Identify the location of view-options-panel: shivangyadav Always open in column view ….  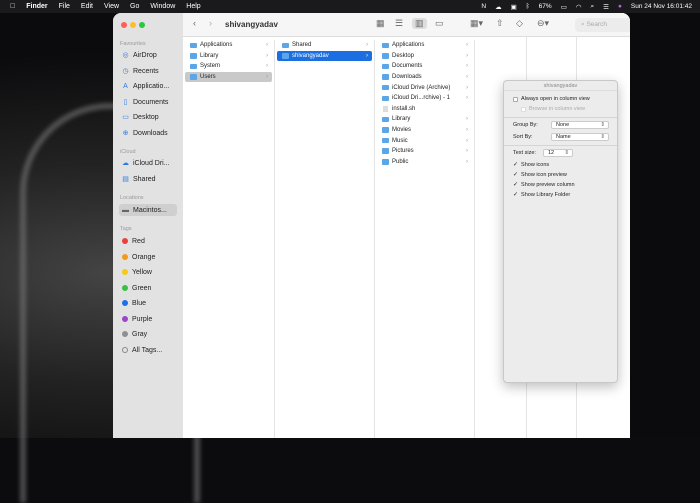
(560, 231).